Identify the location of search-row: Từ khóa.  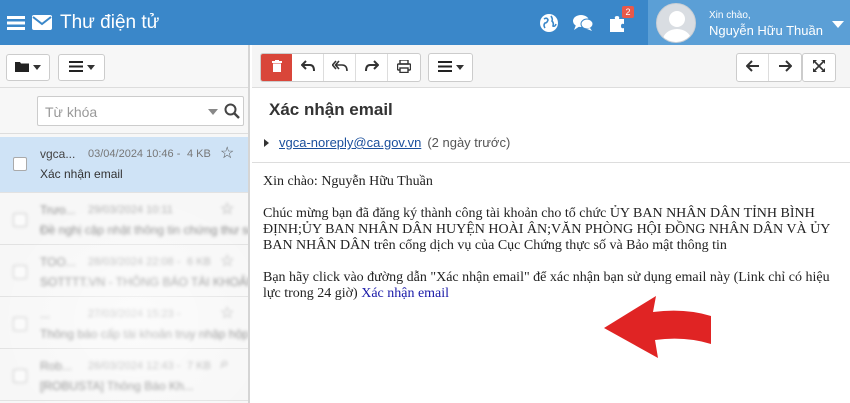
(124, 129).